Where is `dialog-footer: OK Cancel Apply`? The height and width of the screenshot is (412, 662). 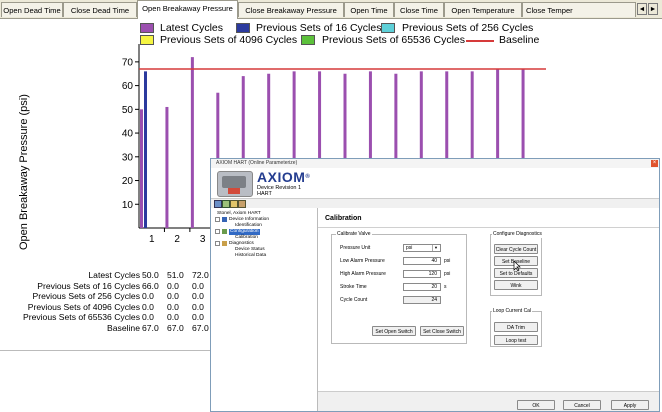 dialog-footer: OK Cancel Apply is located at coordinates (488, 401).